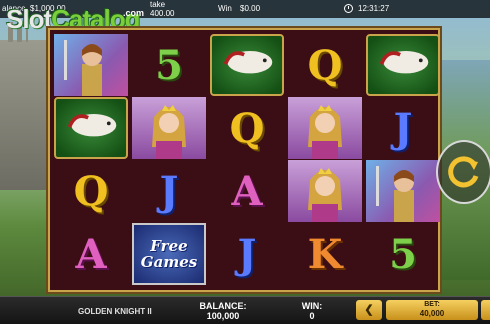 Image resolution: width=490 pixels, height=324 pixels. I want to click on clock-icon, so click(348, 8).